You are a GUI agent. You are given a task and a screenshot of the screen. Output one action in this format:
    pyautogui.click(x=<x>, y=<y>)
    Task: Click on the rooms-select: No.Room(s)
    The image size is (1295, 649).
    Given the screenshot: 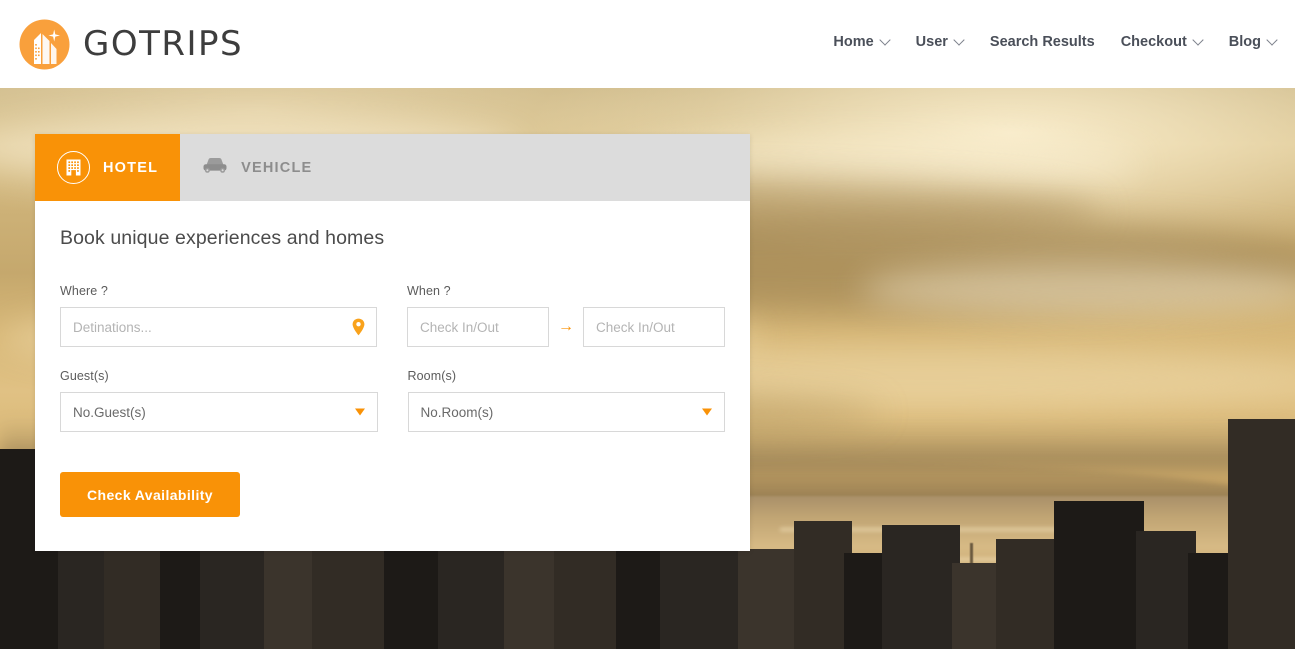 What is the action you would take?
    pyautogui.click(x=566, y=412)
    